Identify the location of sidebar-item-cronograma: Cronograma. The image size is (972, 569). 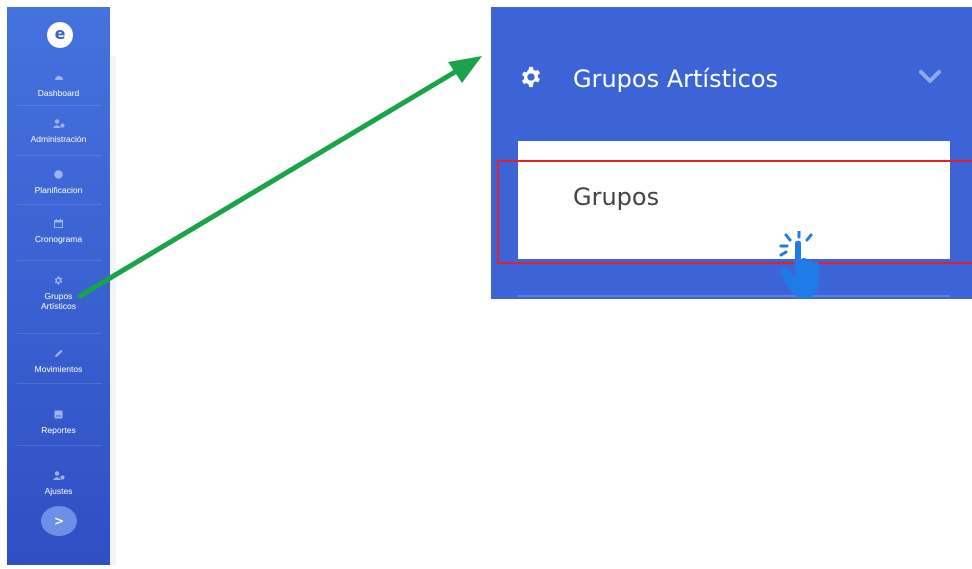
(58, 230).